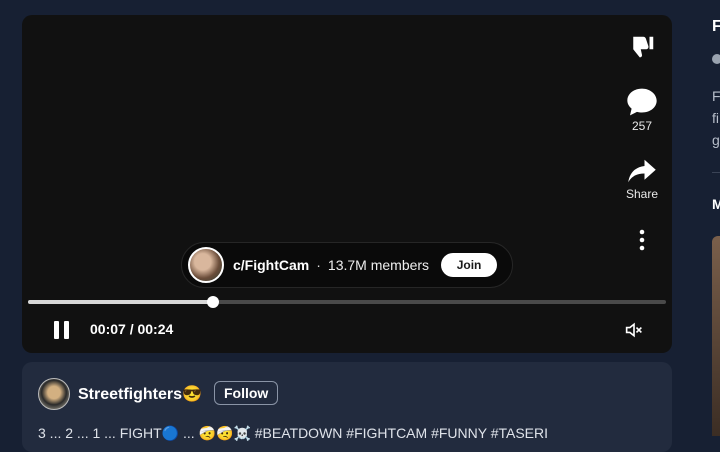  What do you see at coordinates (246, 393) in the screenshot?
I see `follow-button: Follow` at bounding box center [246, 393].